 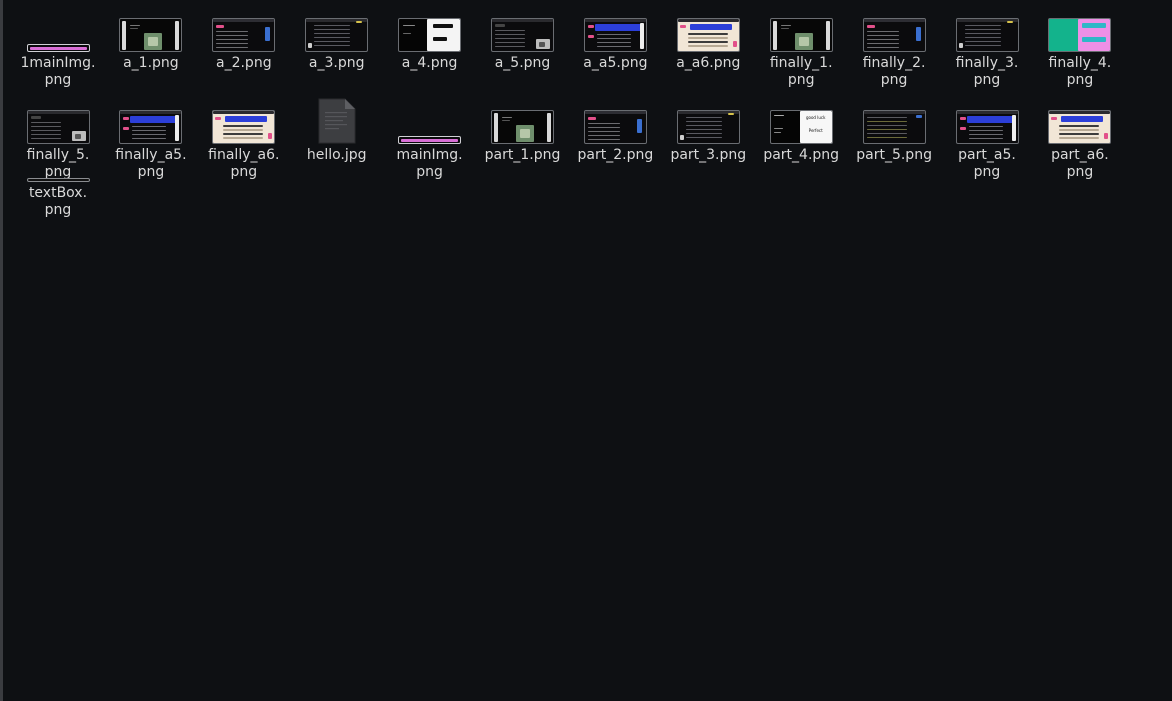 I want to click on file-item: 1mainImg. png, so click(x=58, y=47).